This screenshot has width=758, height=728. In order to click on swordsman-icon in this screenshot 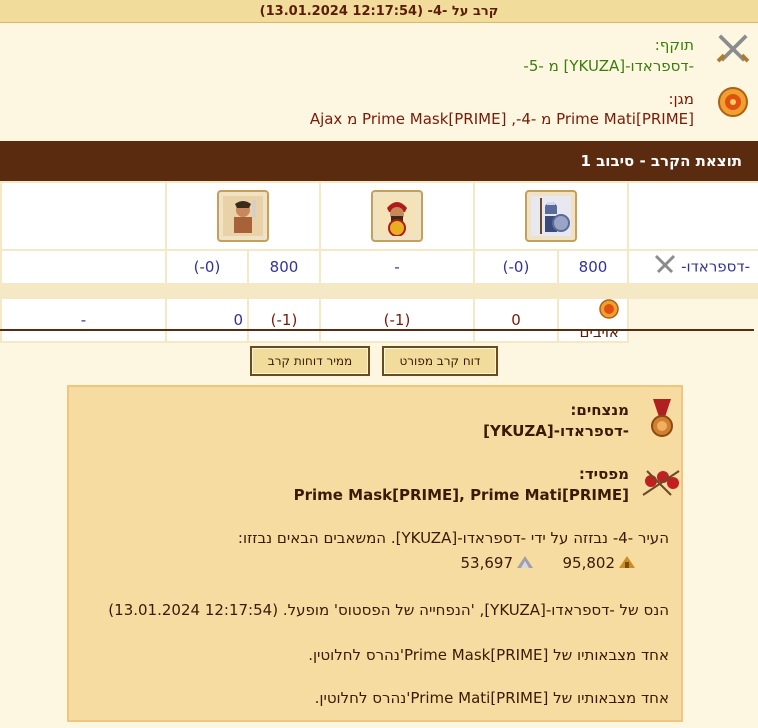, I will do `click(243, 216)`.